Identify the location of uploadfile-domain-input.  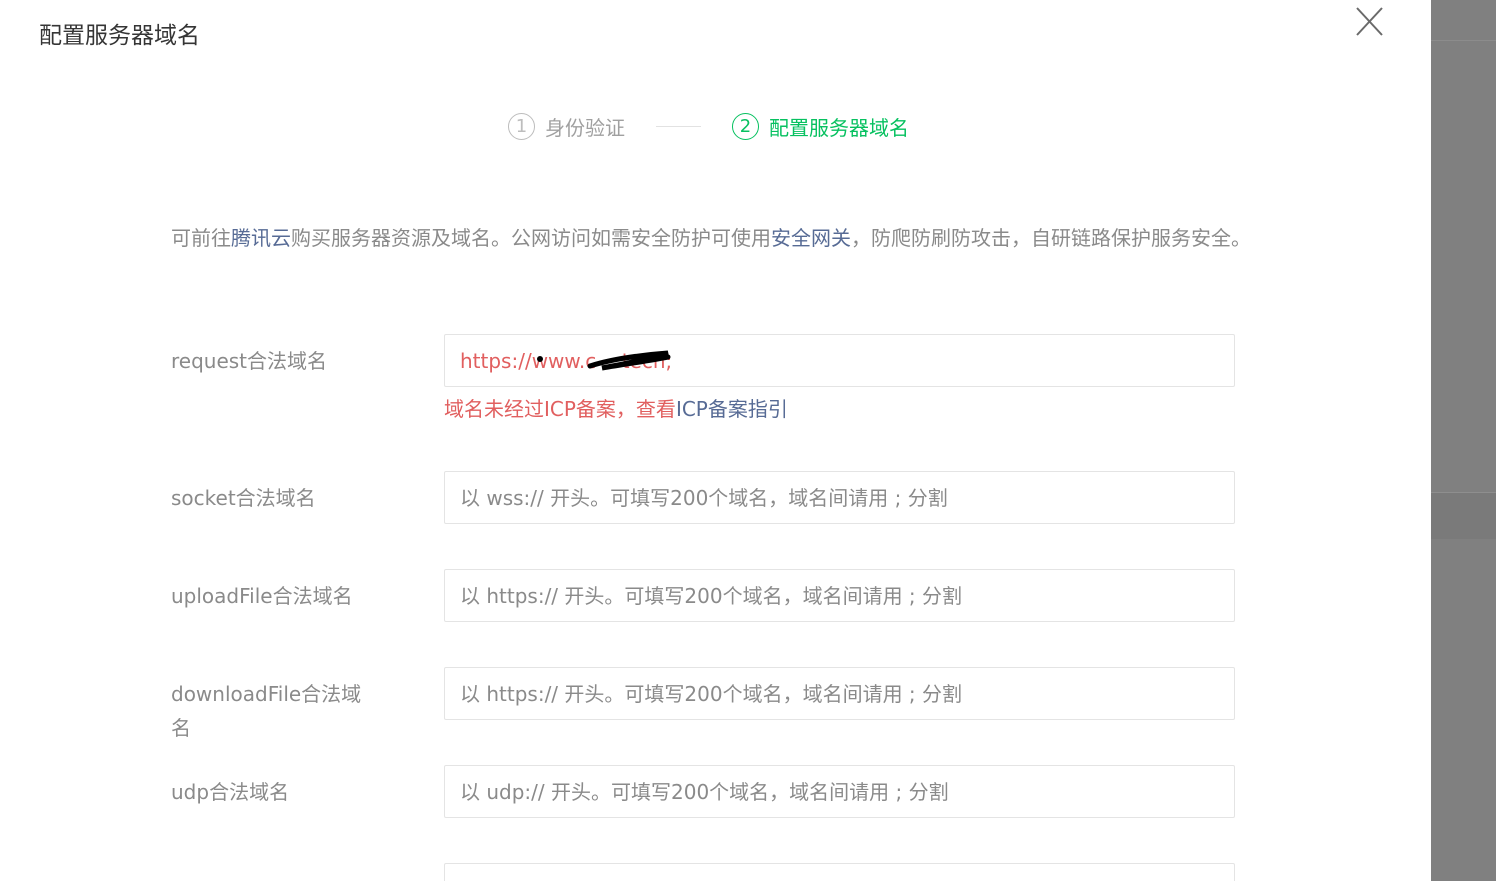
(839, 595).